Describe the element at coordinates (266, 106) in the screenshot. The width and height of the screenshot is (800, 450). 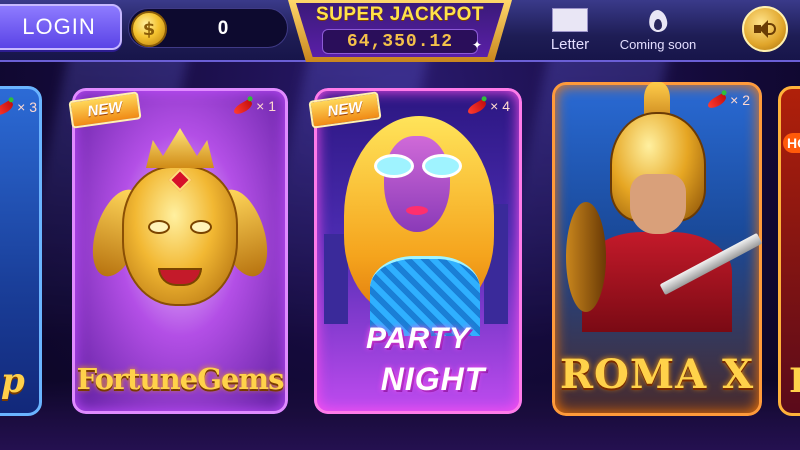
I see `chili-count: × 1` at that location.